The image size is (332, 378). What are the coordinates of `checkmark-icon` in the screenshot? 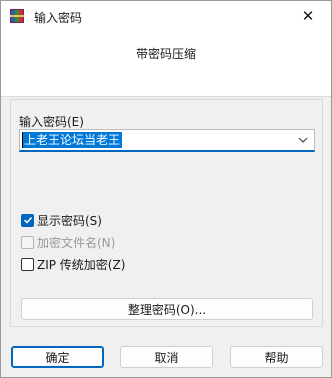 It's located at (27, 220).